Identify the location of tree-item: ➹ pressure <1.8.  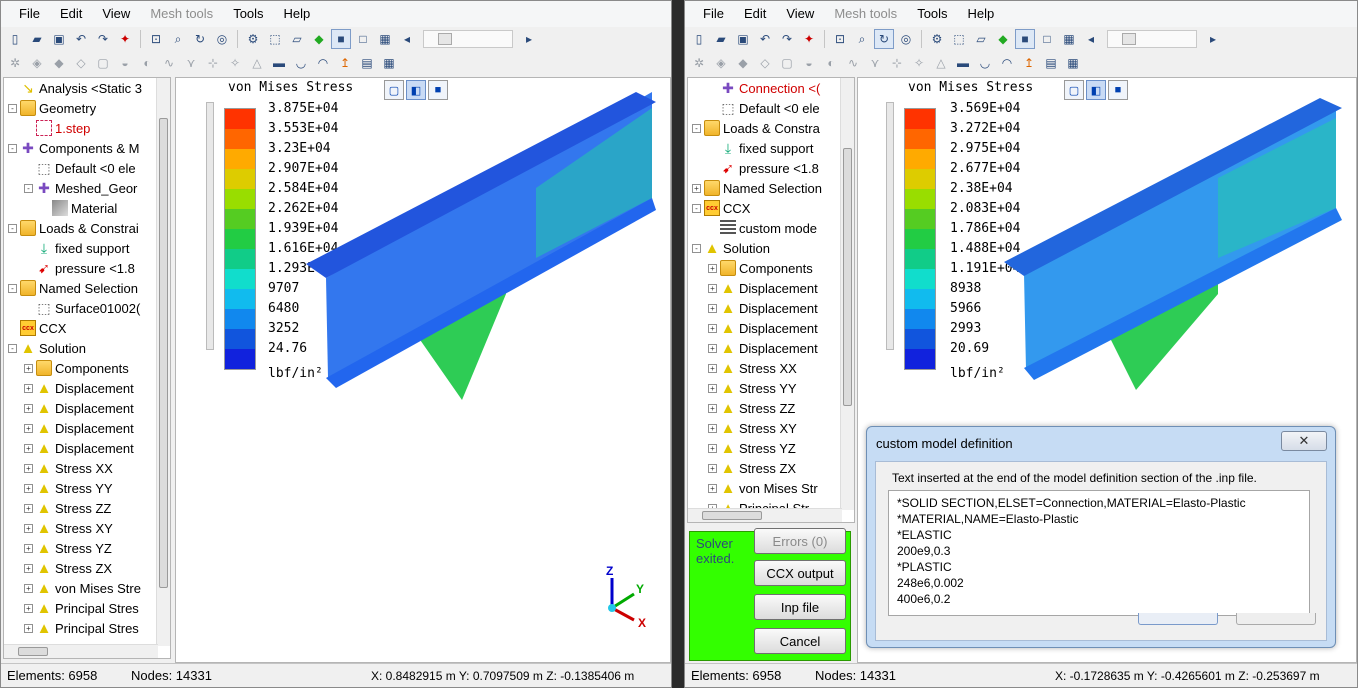
(87, 268).